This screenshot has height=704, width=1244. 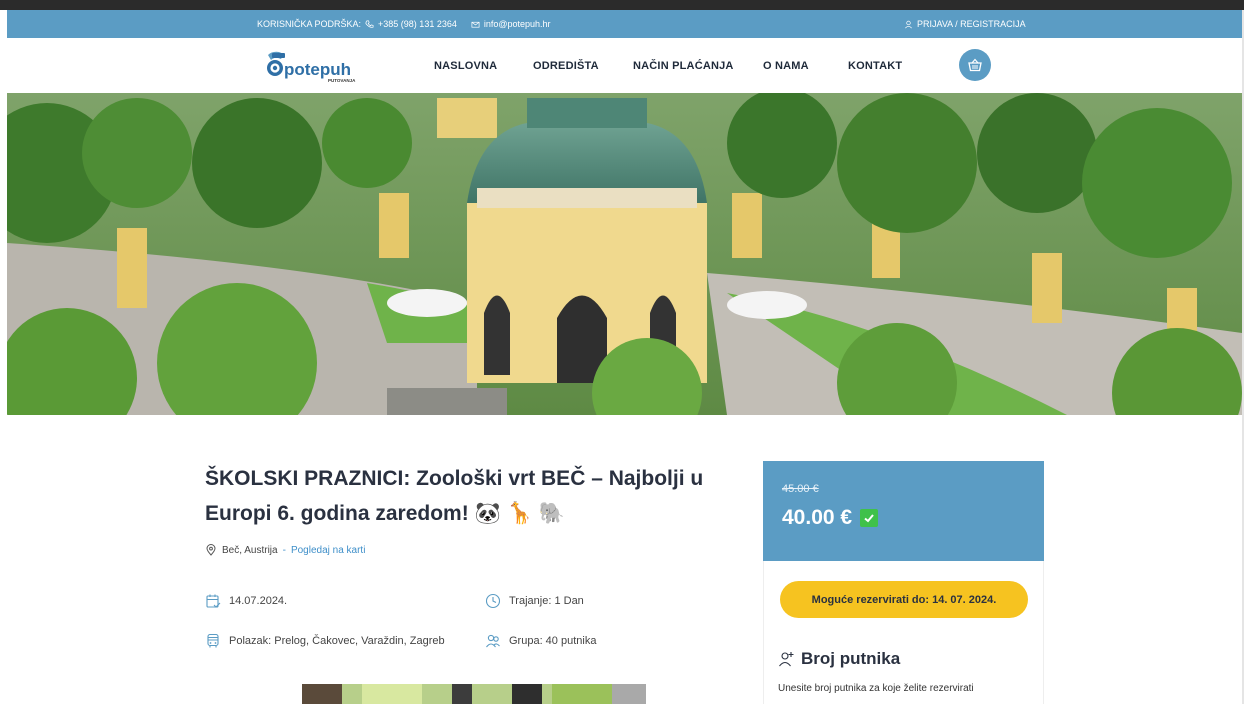 I want to click on browser-top-strip, so click(x=622, y=5).